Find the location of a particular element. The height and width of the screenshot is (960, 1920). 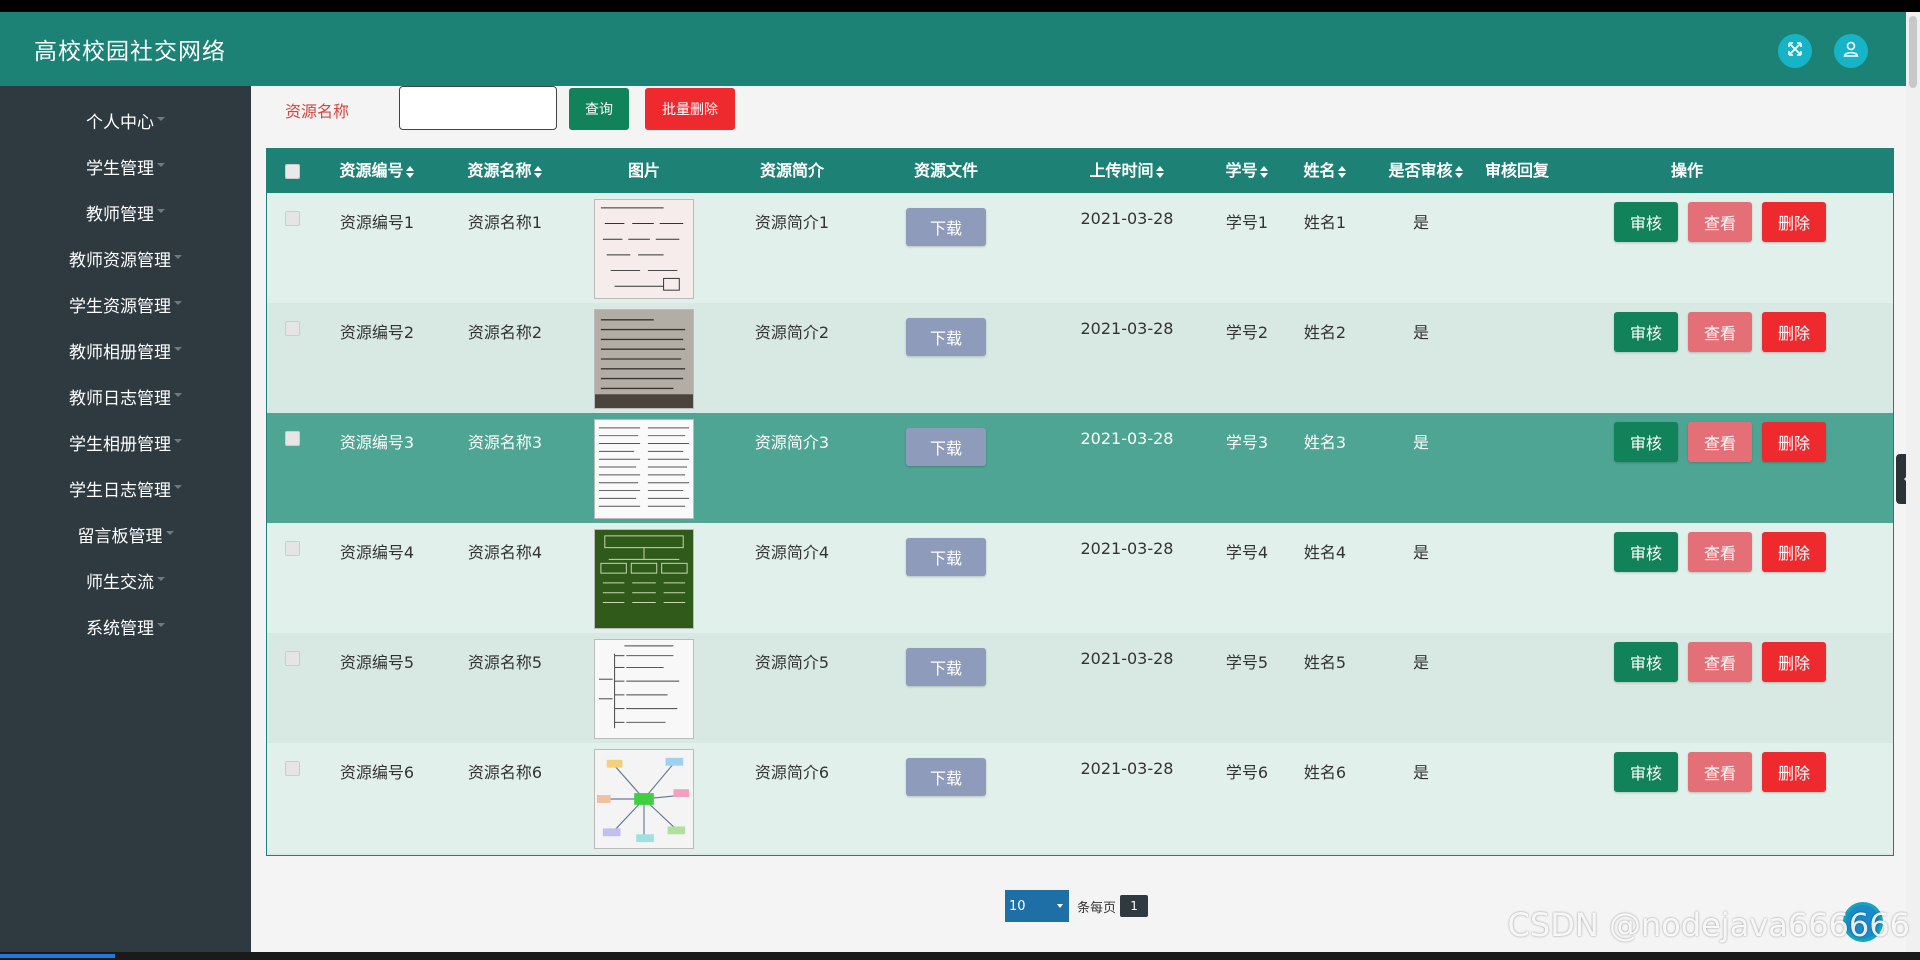

sidebar-item-system-management: 系统管理 is located at coordinates (125, 626).